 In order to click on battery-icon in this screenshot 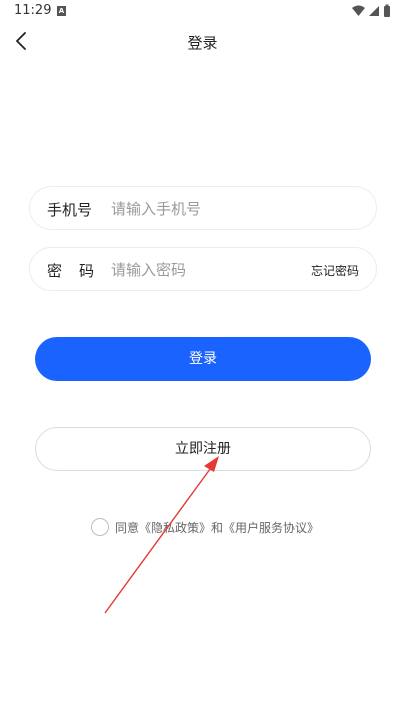, I will do `click(387, 10)`.